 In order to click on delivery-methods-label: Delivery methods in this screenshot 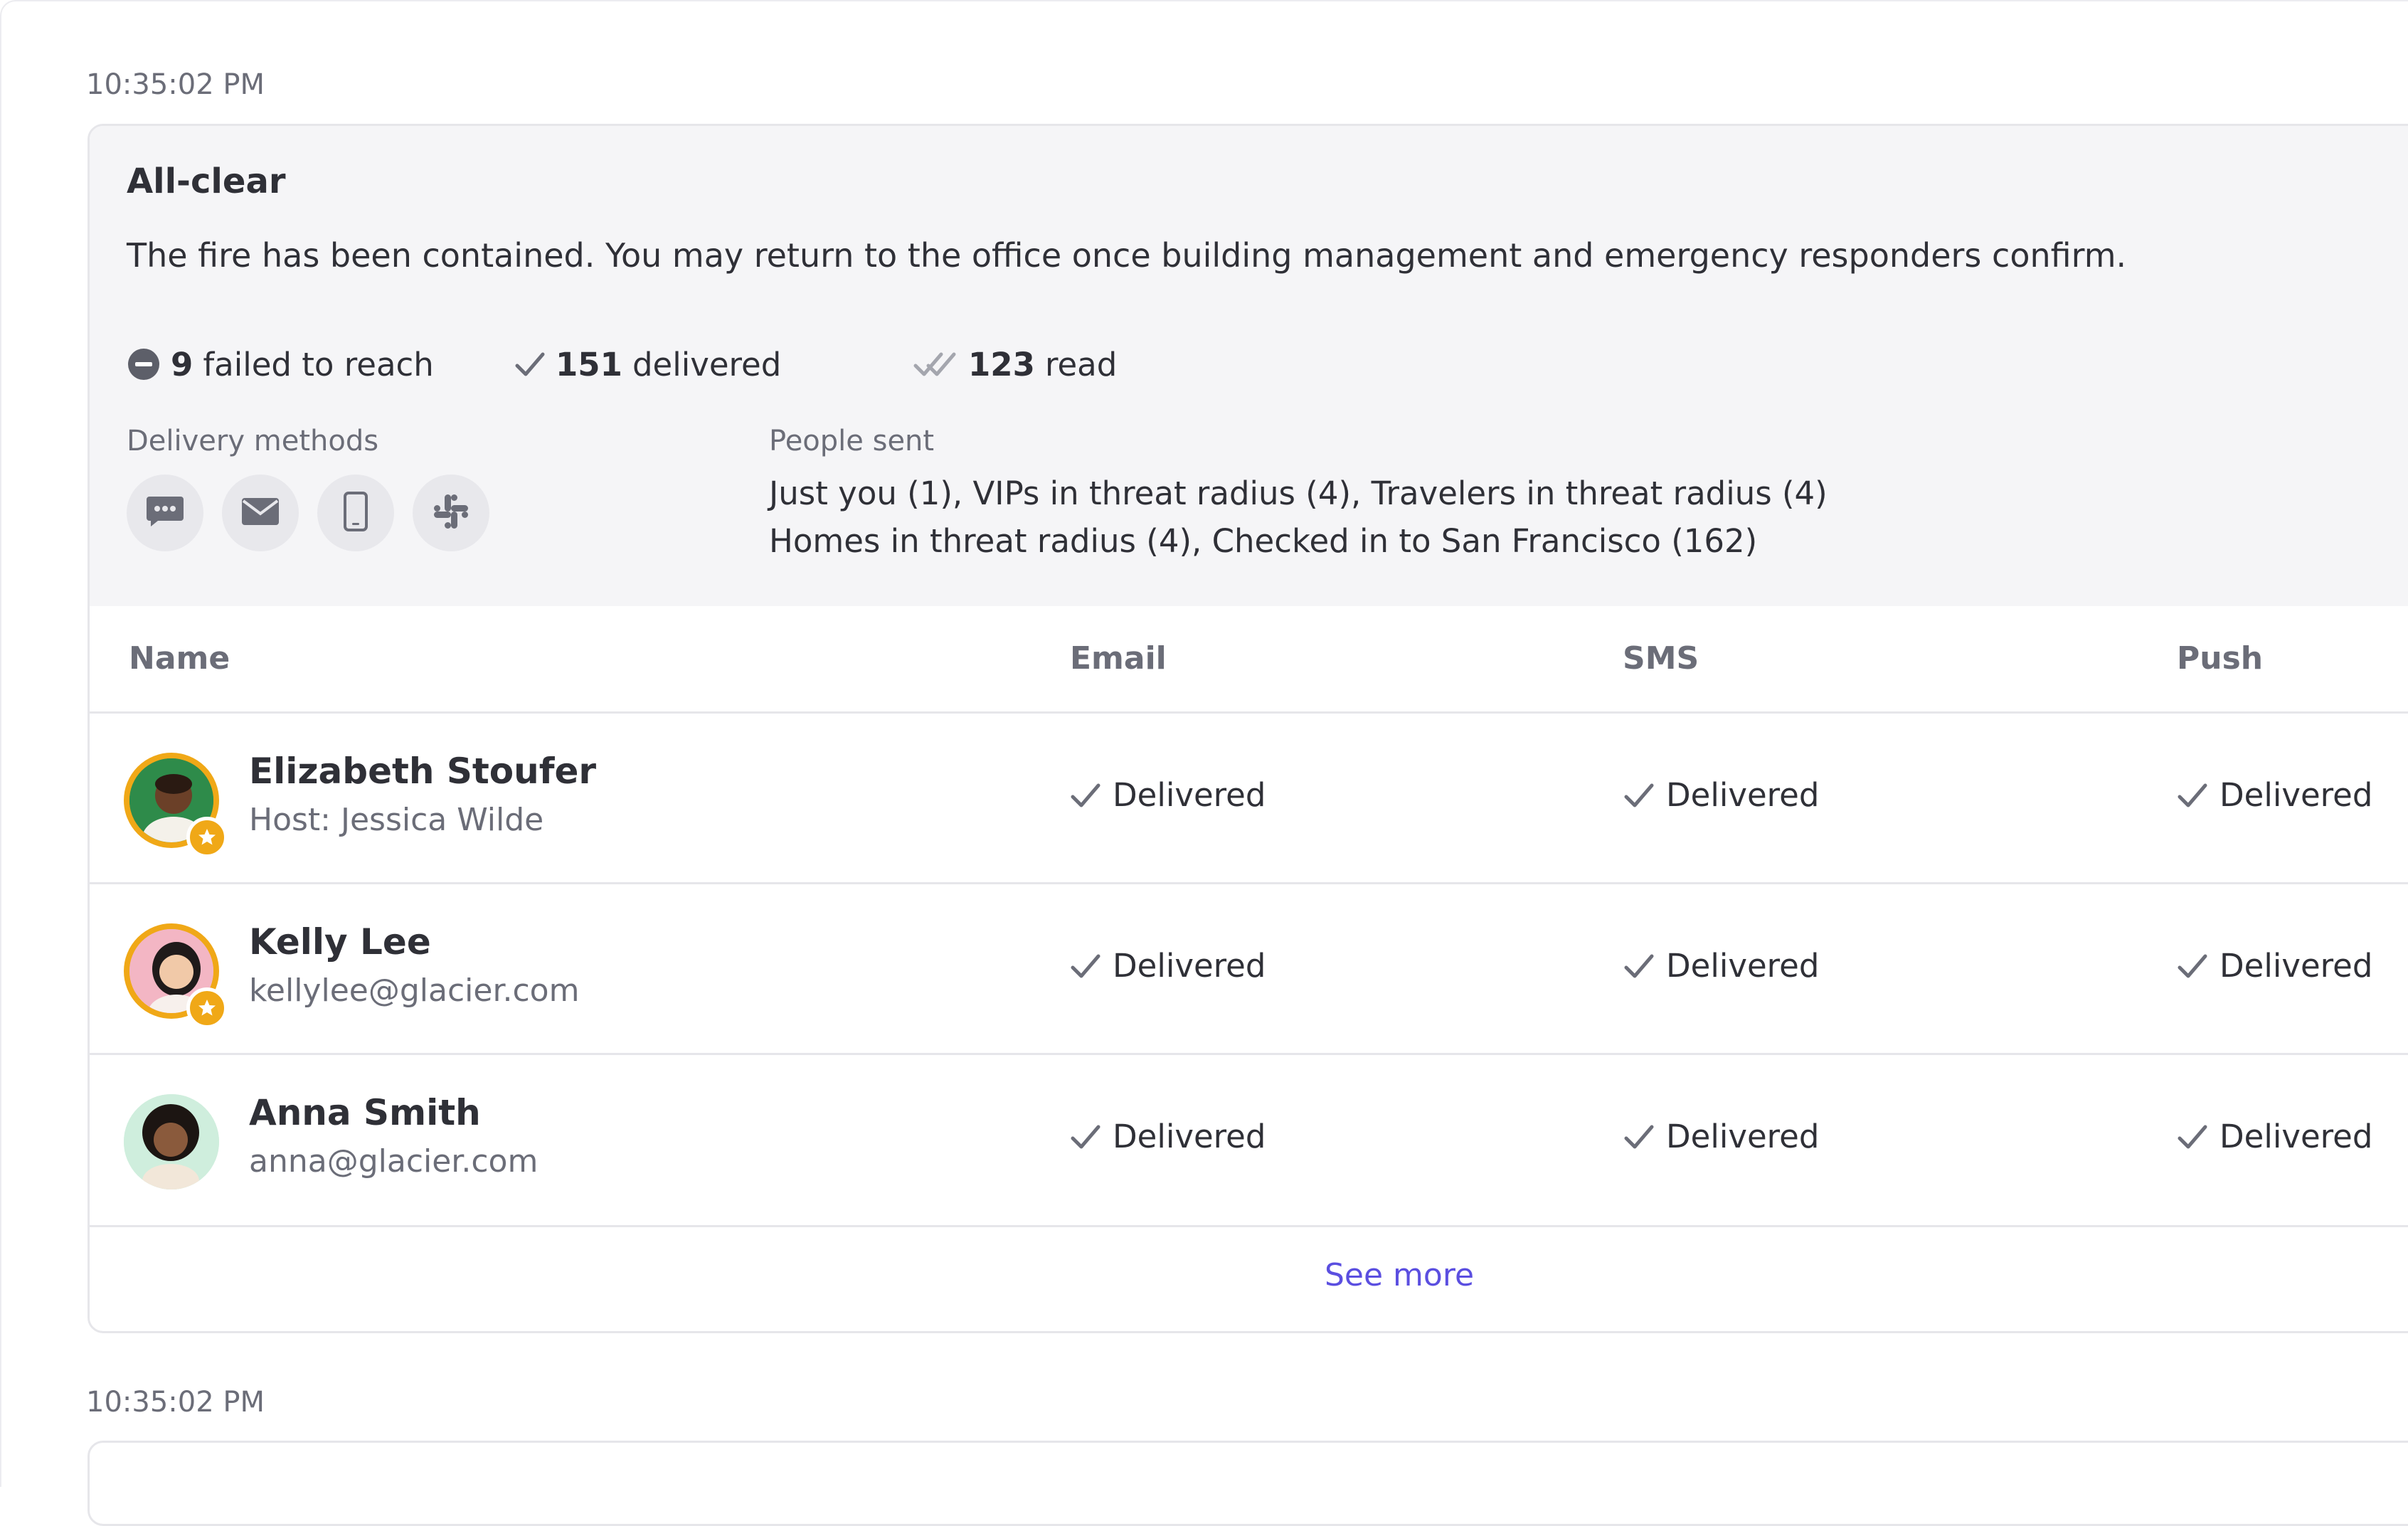, I will do `click(253, 441)`.